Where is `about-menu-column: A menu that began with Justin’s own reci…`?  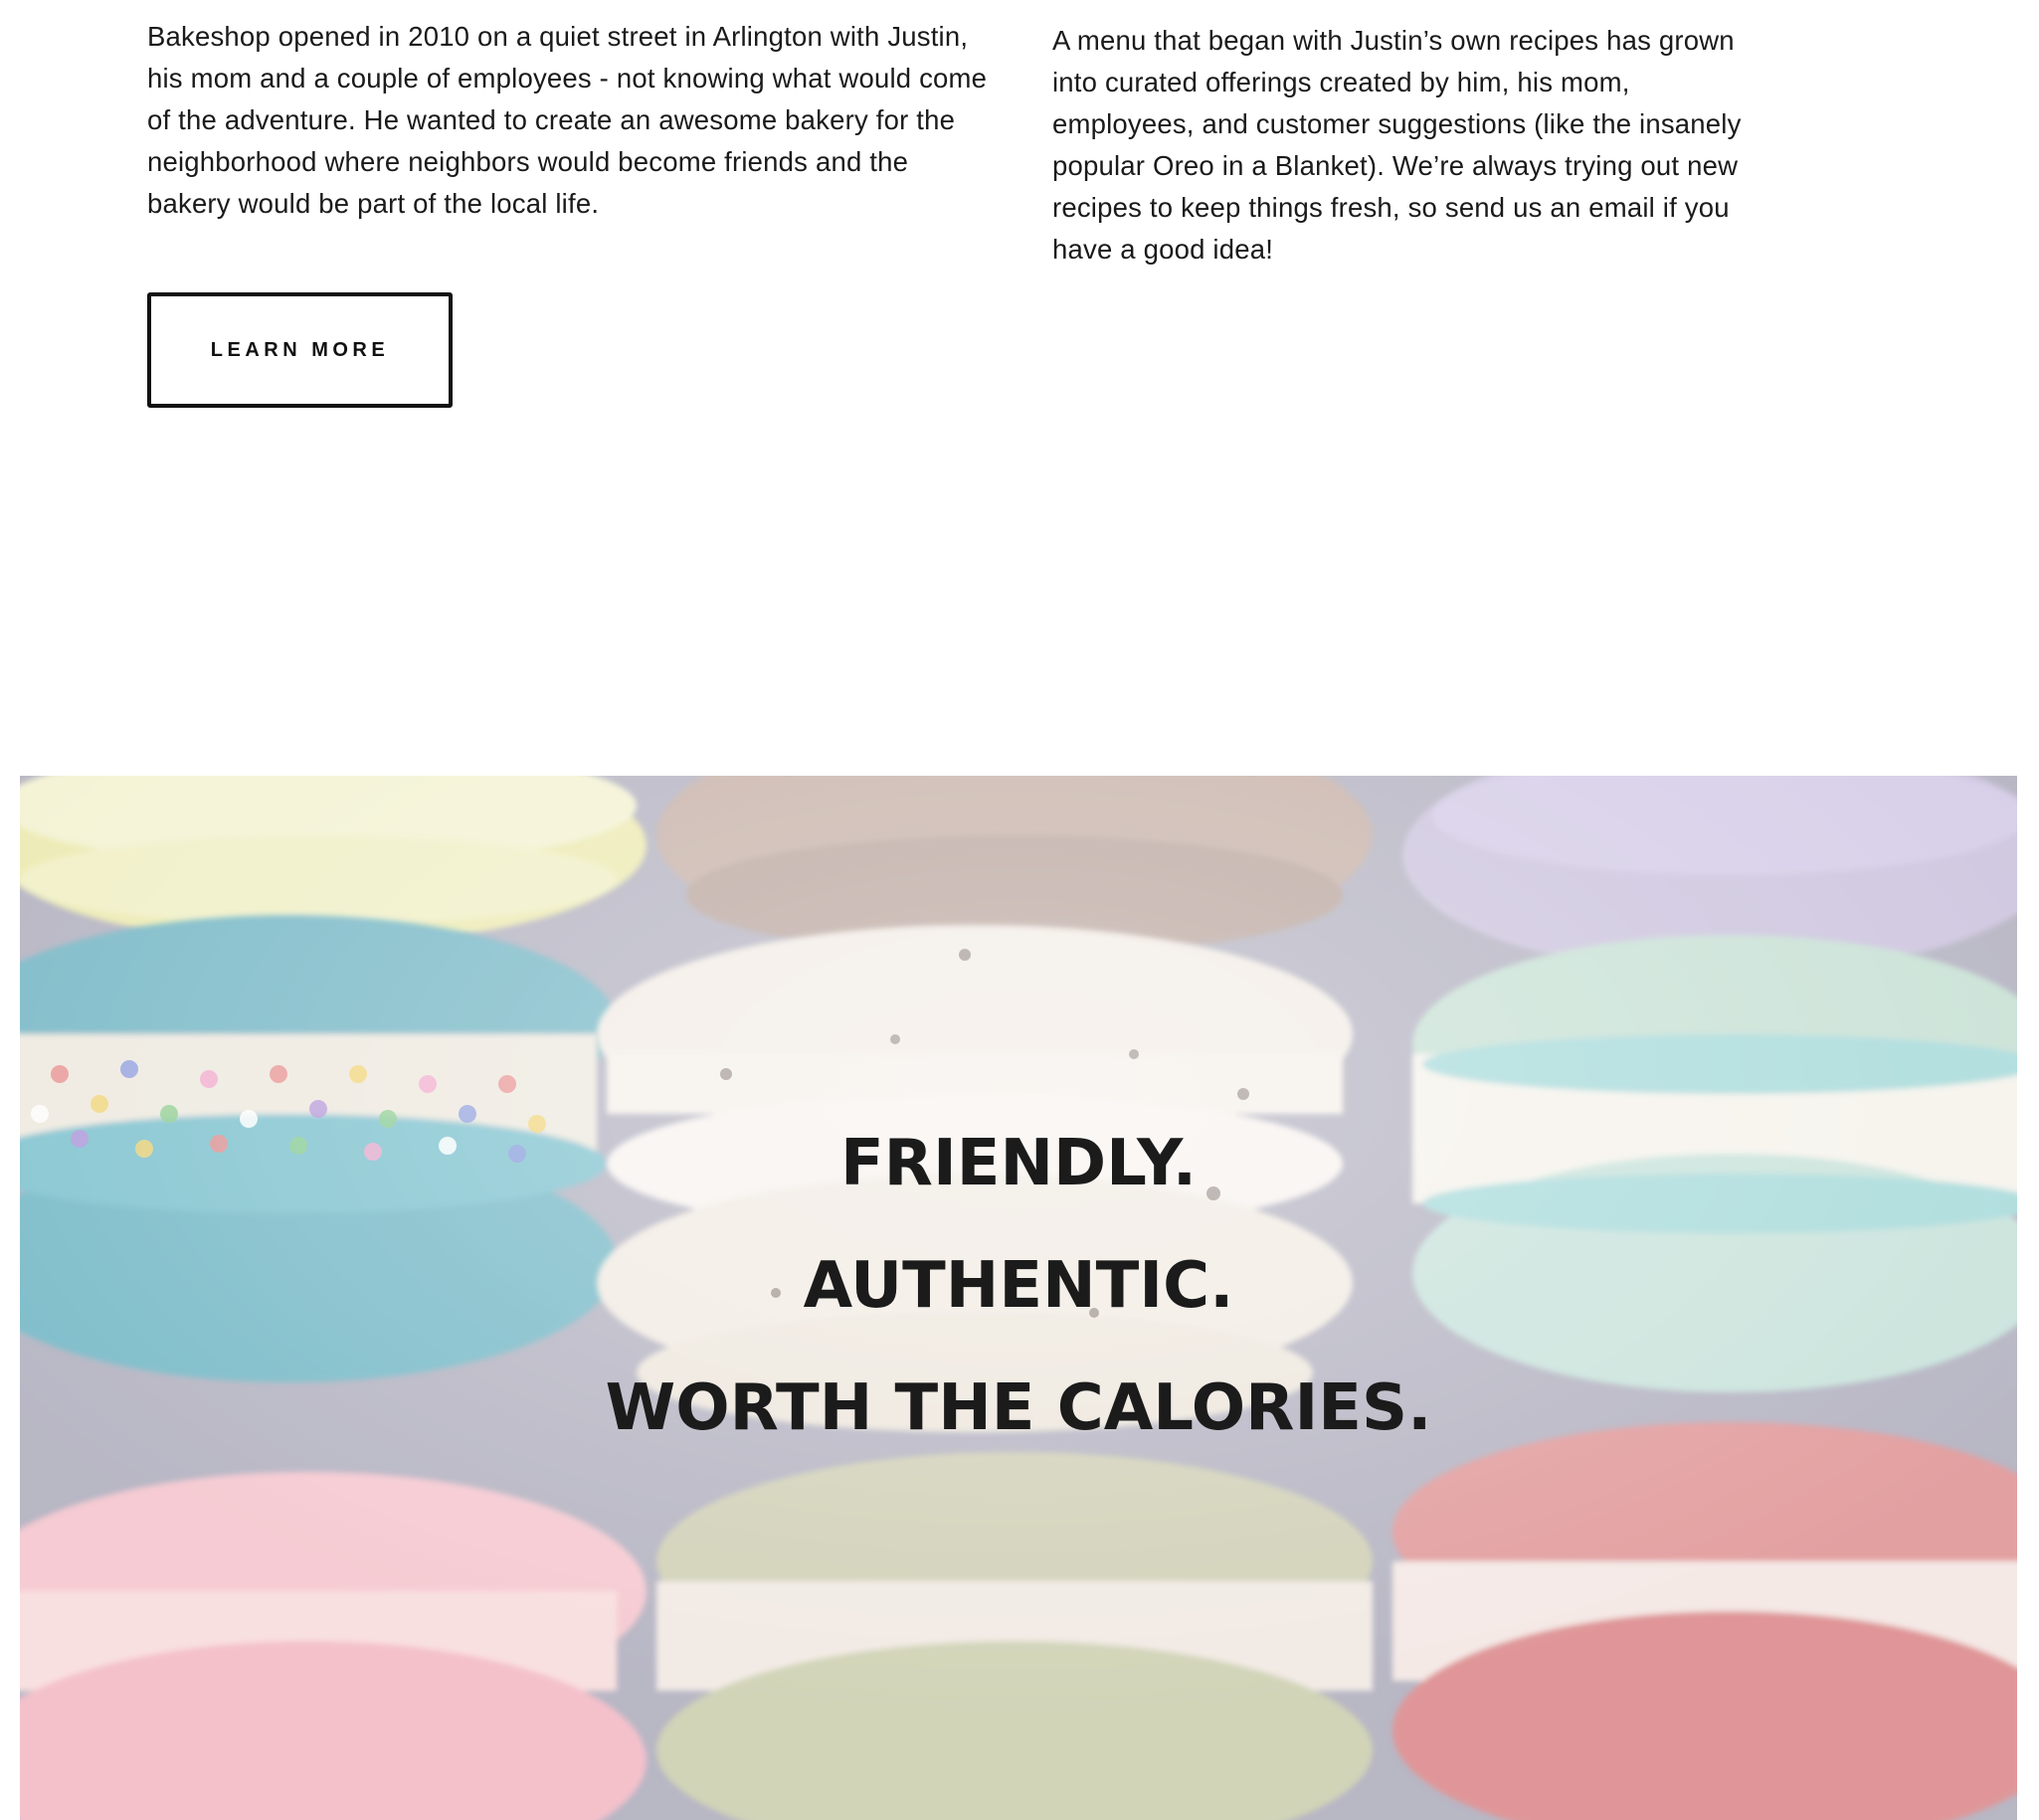
about-menu-column: A menu that began with Justin’s own reci… is located at coordinates (1400, 145).